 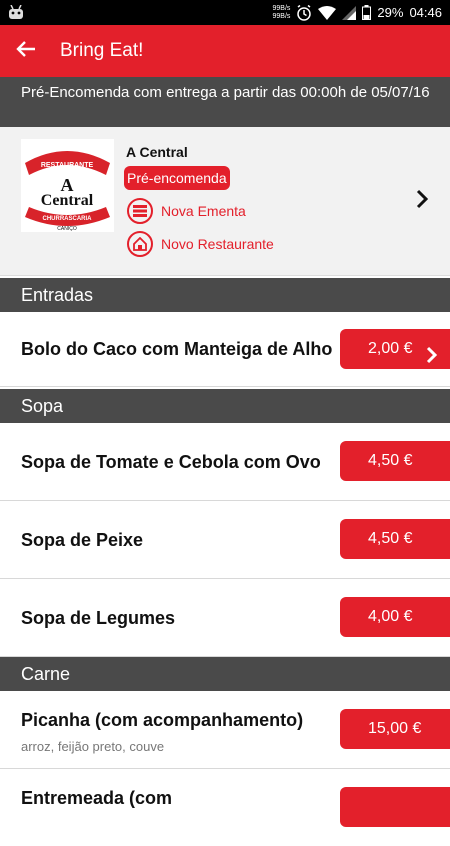 I want to click on preorder-badge: Pré-encomenda, so click(x=177, y=178).